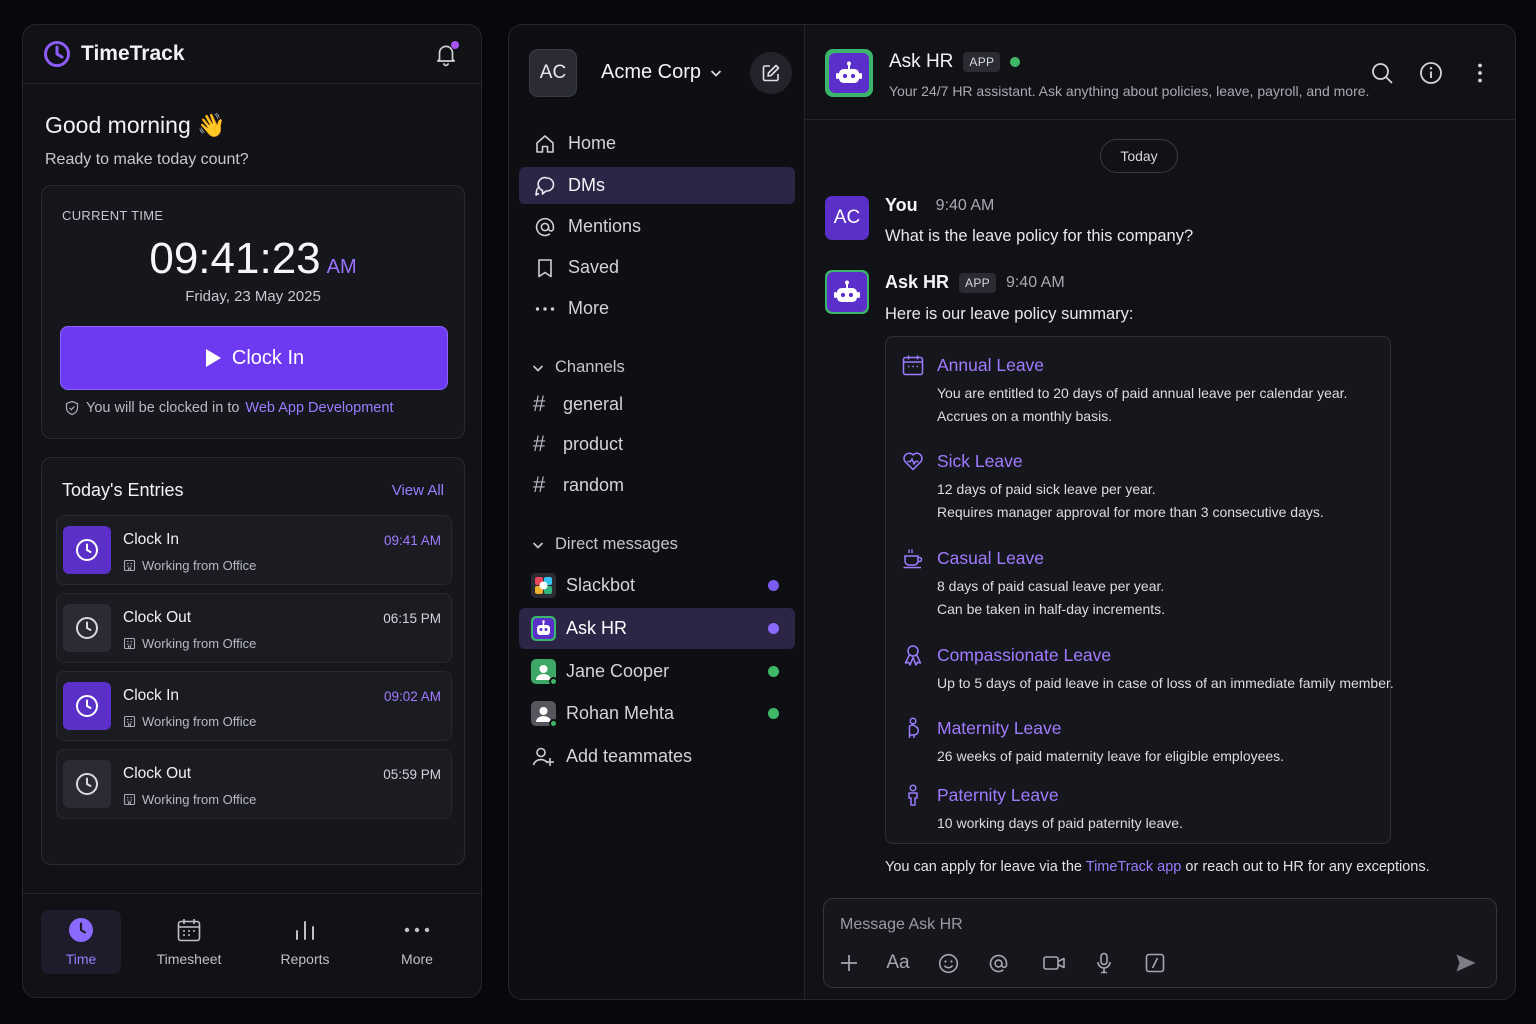 The image size is (1536, 1024). I want to click on dms-label: Direct messages, so click(616, 544).